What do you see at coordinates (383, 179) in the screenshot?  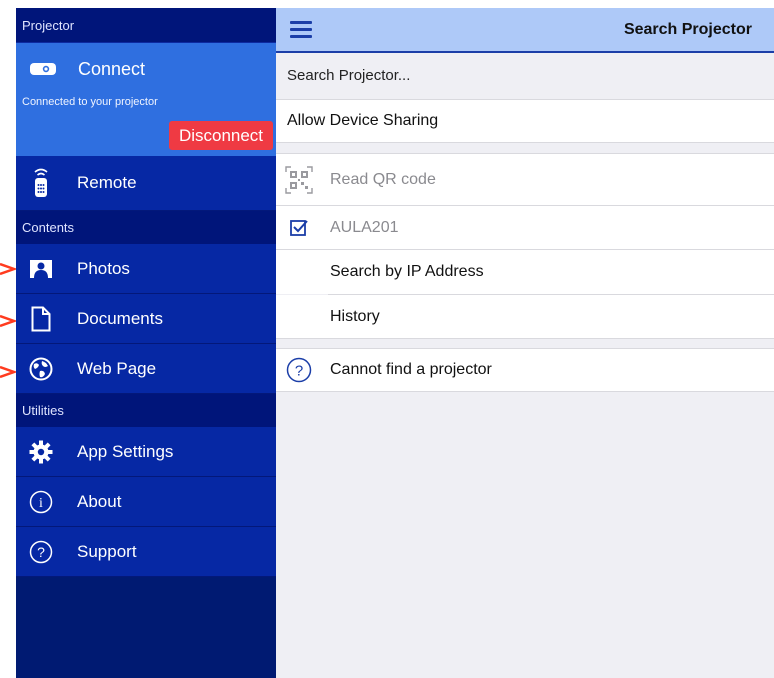 I see `read-qr-label: Read QR code` at bounding box center [383, 179].